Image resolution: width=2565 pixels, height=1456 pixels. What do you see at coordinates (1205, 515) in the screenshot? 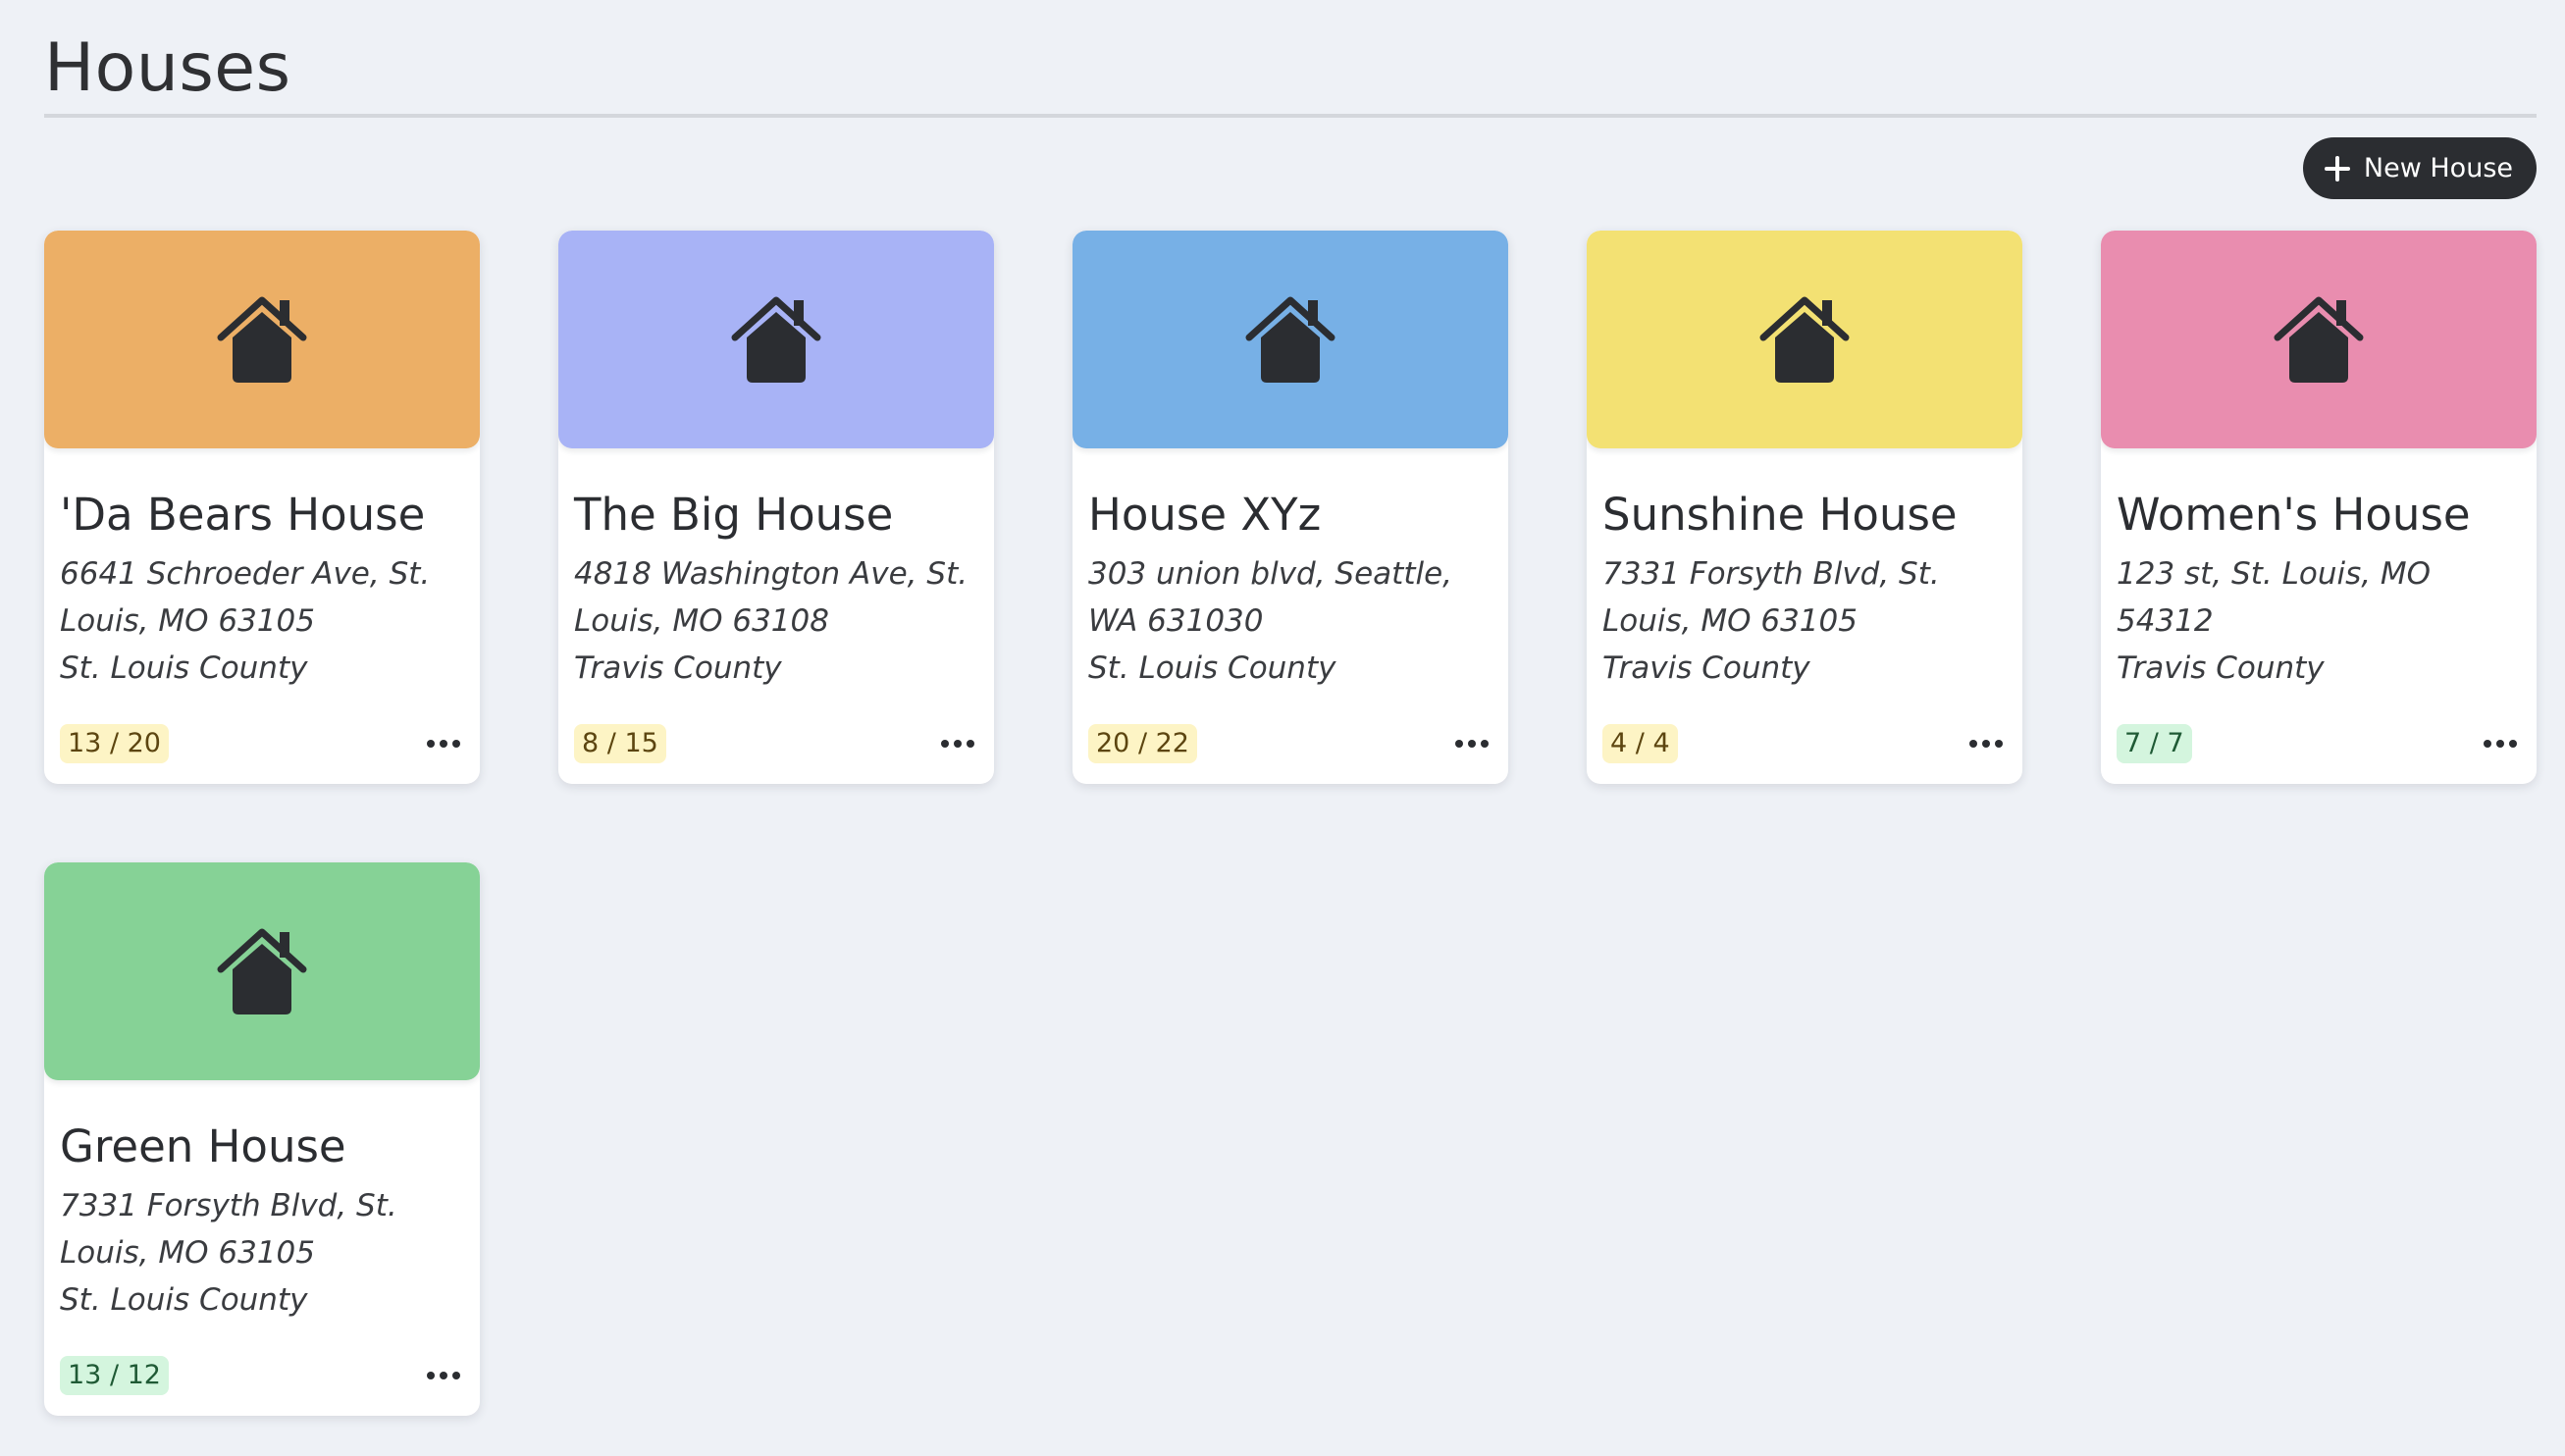
I see `house-name: House XYz` at bounding box center [1205, 515].